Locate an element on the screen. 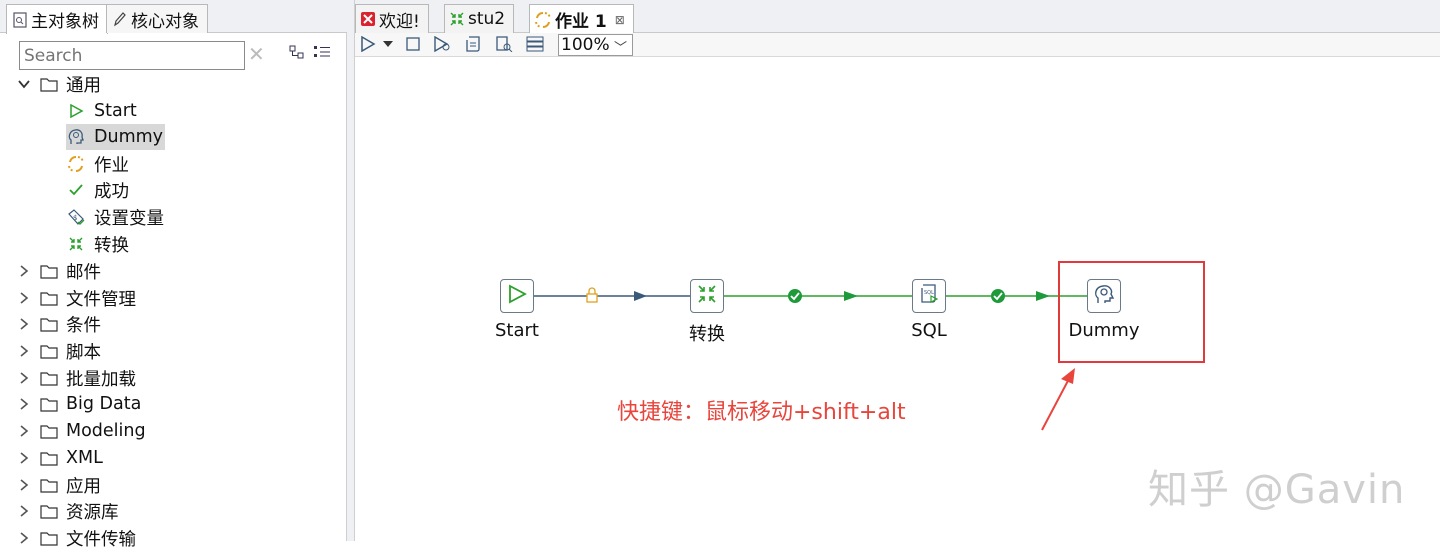  tree-item-set-variables: $ 设置变量 is located at coordinates (115, 217).